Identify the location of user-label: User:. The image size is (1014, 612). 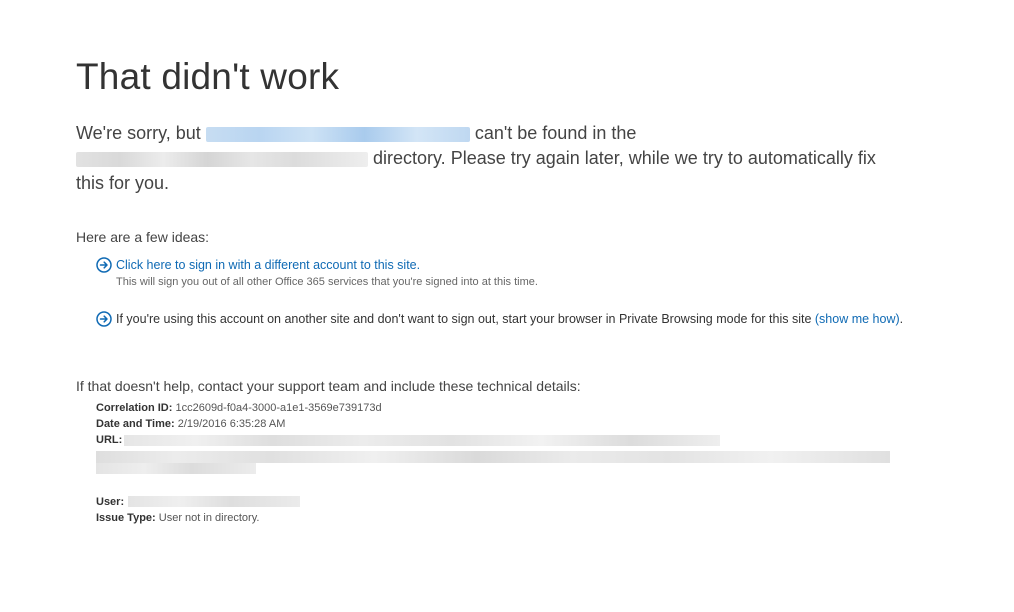
(110, 502).